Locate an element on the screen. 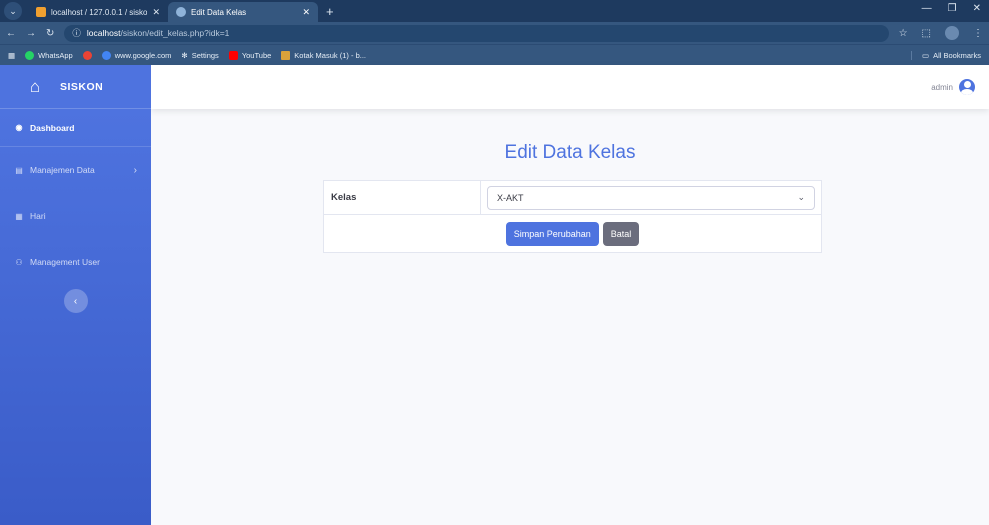  form-actions: Simpan Perubahan Batal is located at coordinates (572, 233).